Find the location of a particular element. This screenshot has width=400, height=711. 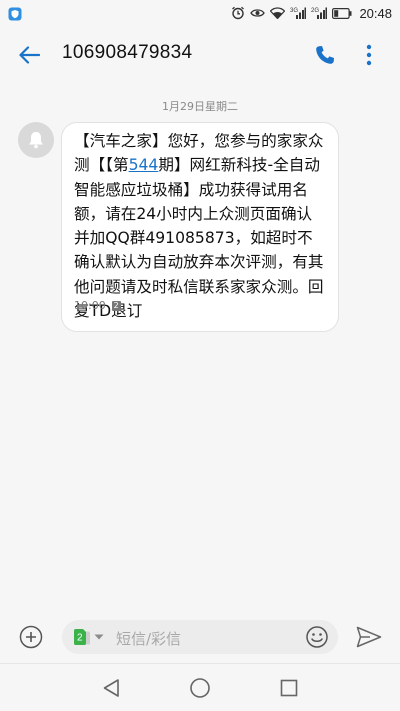

sim-card-icon: 2 is located at coordinates (82, 637).